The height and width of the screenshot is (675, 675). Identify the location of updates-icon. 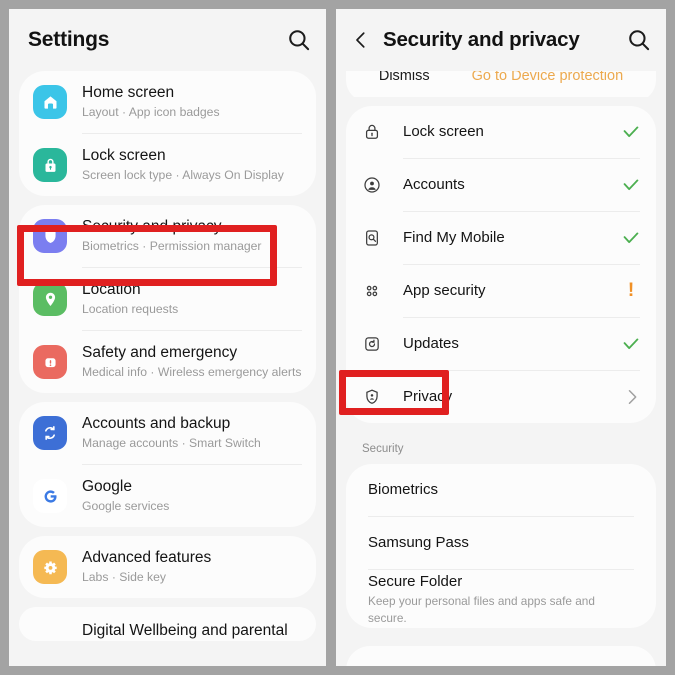
(372, 344).